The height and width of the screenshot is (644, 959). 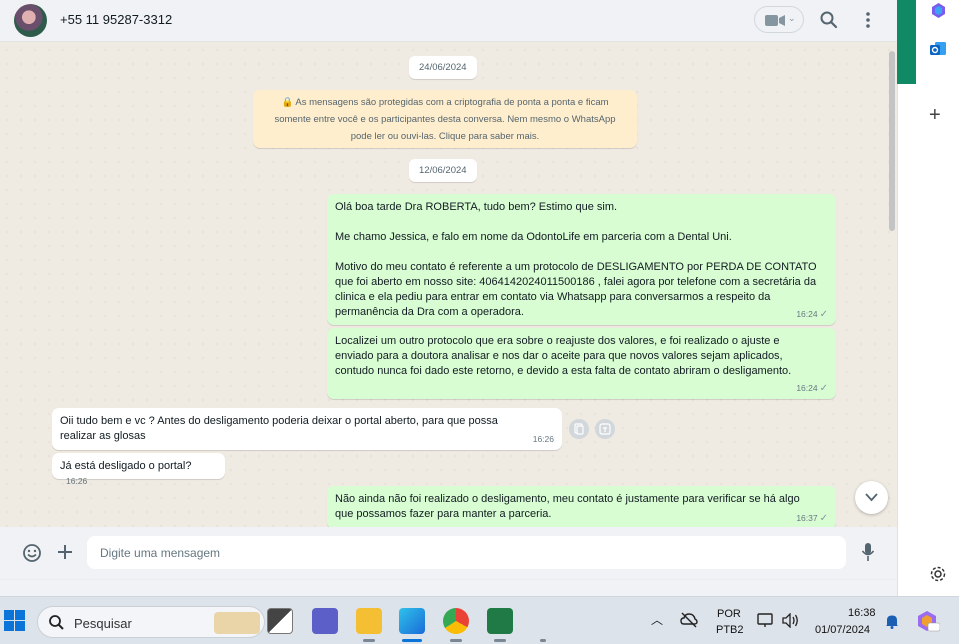 I want to click on scroll-to-bottom-button, so click(x=871, y=497).